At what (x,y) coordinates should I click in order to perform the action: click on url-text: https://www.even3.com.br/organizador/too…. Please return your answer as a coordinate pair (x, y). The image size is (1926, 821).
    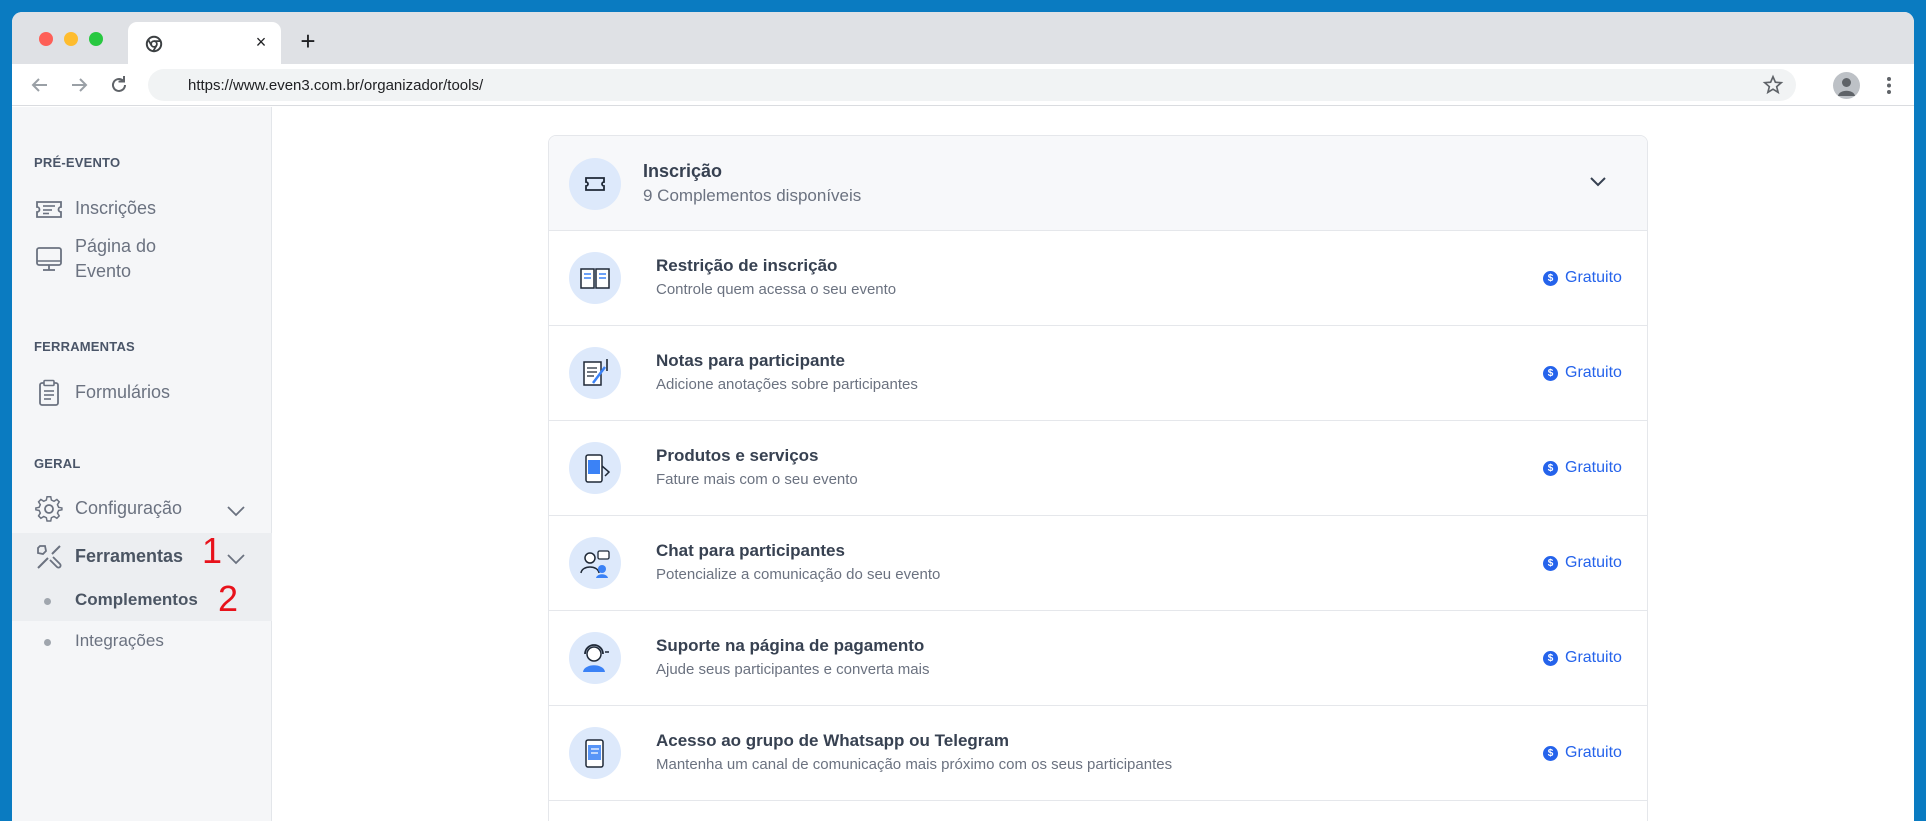
    Looking at the image, I should click on (335, 85).